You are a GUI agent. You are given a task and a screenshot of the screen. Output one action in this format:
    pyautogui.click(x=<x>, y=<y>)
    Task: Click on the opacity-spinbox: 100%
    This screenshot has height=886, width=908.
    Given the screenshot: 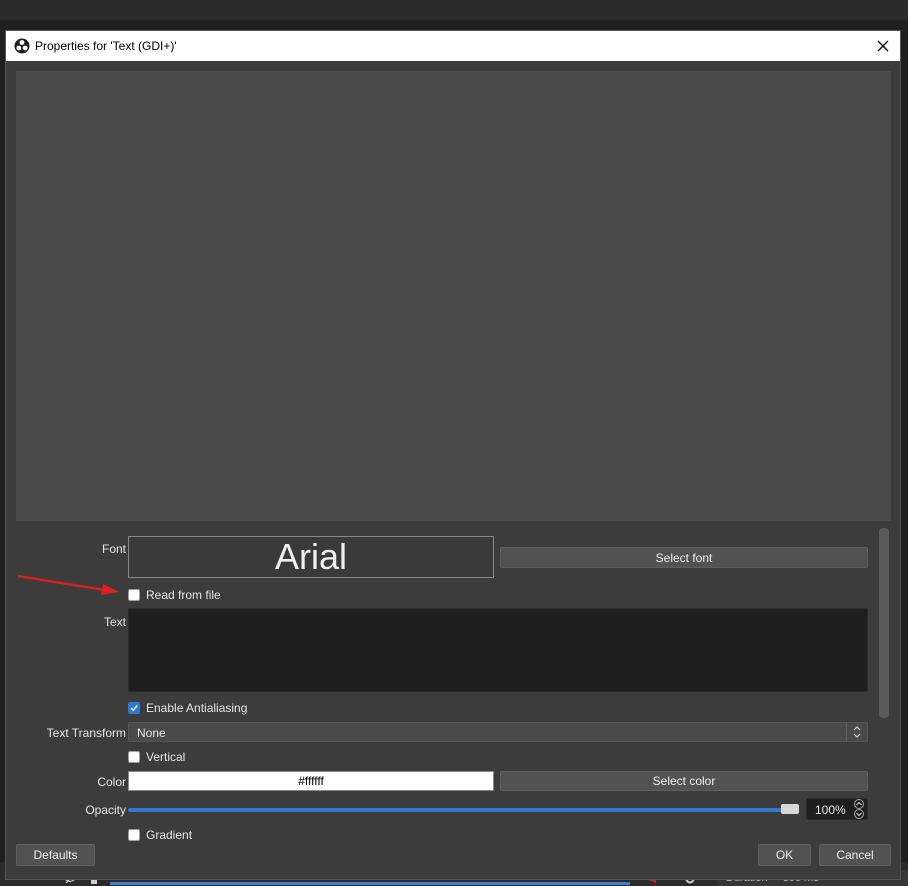 What is the action you would take?
    pyautogui.click(x=837, y=809)
    